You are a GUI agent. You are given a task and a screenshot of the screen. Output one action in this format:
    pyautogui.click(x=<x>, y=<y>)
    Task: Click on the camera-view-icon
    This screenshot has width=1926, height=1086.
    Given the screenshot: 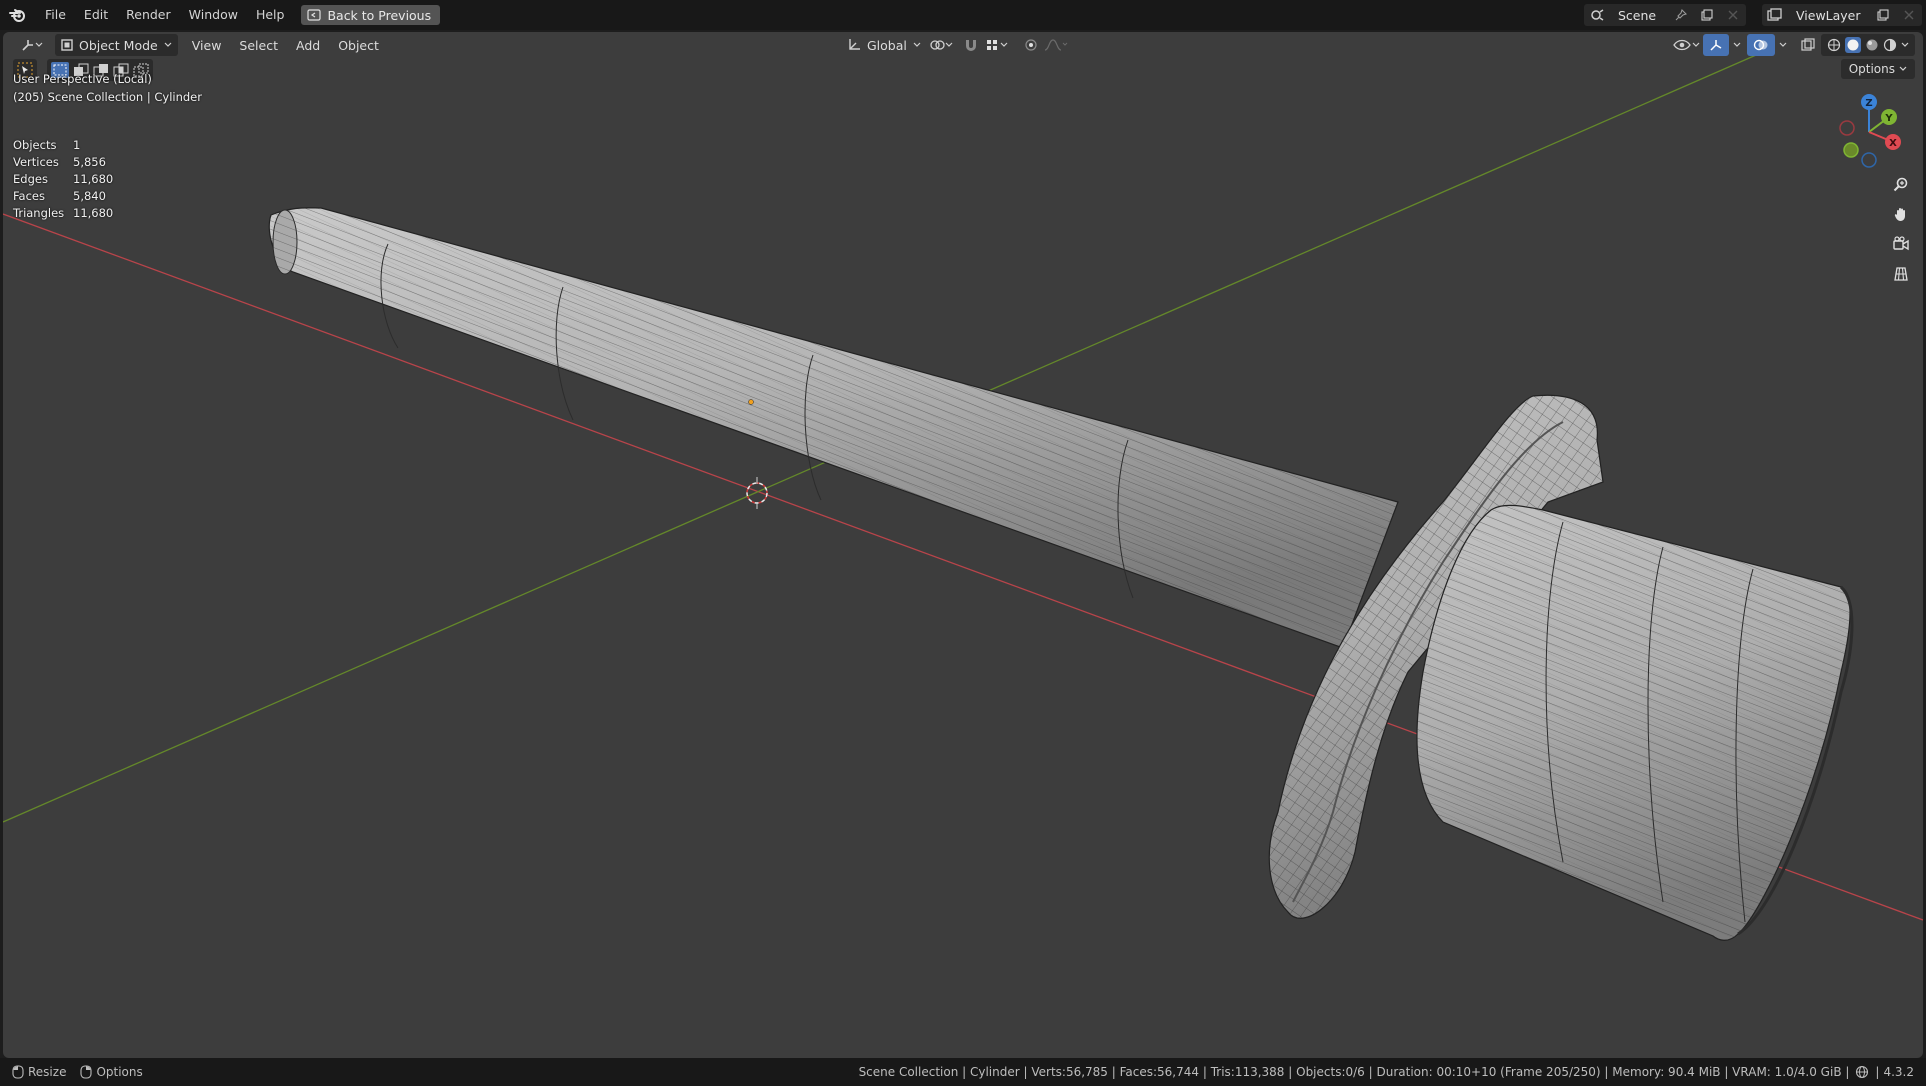 What is the action you would take?
    pyautogui.click(x=1901, y=244)
    